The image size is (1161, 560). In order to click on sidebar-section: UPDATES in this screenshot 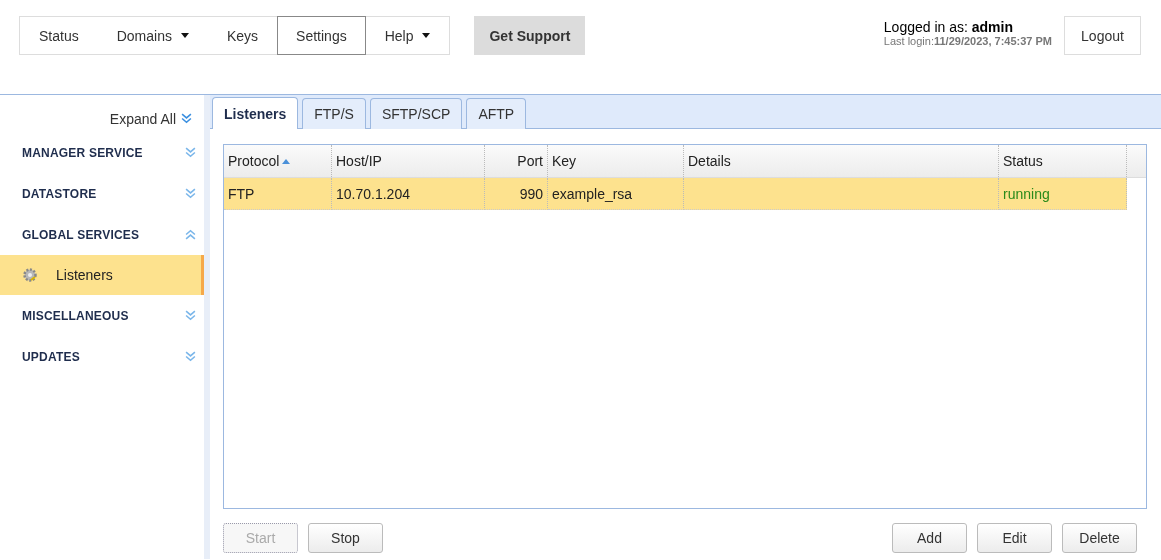, I will do `click(102, 356)`.